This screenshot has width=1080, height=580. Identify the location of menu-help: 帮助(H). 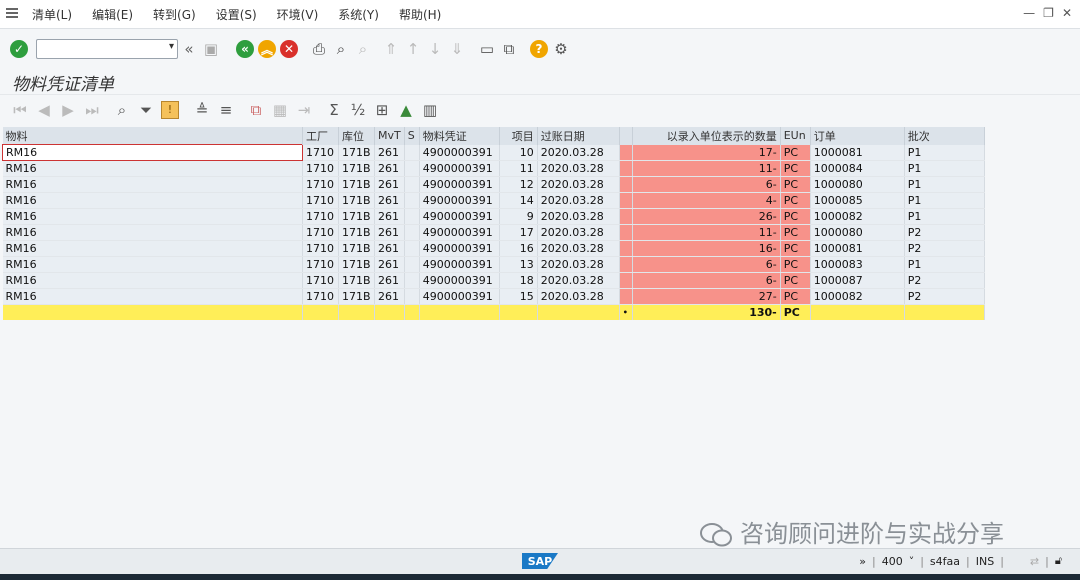
(420, 14).